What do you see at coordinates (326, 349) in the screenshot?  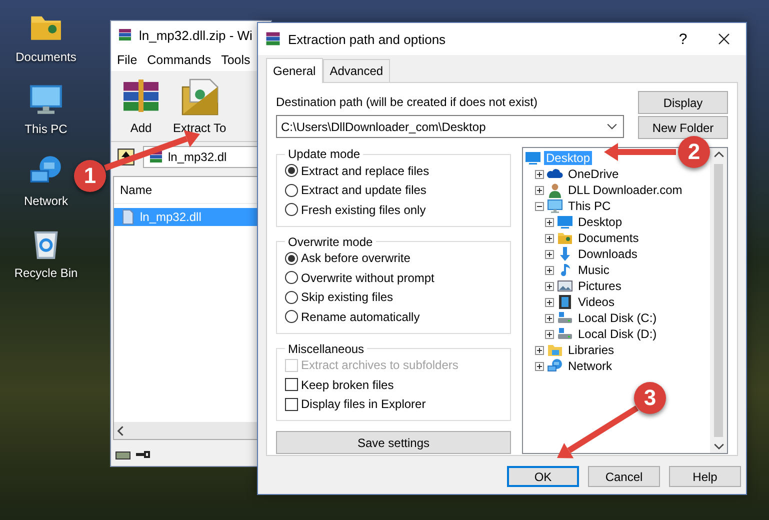 I see `group-title: Miscellaneous` at bounding box center [326, 349].